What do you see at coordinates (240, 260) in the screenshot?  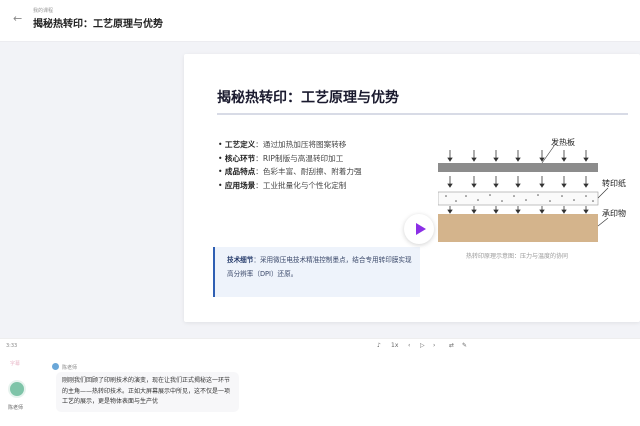 I see `note-term: 技术细节` at bounding box center [240, 260].